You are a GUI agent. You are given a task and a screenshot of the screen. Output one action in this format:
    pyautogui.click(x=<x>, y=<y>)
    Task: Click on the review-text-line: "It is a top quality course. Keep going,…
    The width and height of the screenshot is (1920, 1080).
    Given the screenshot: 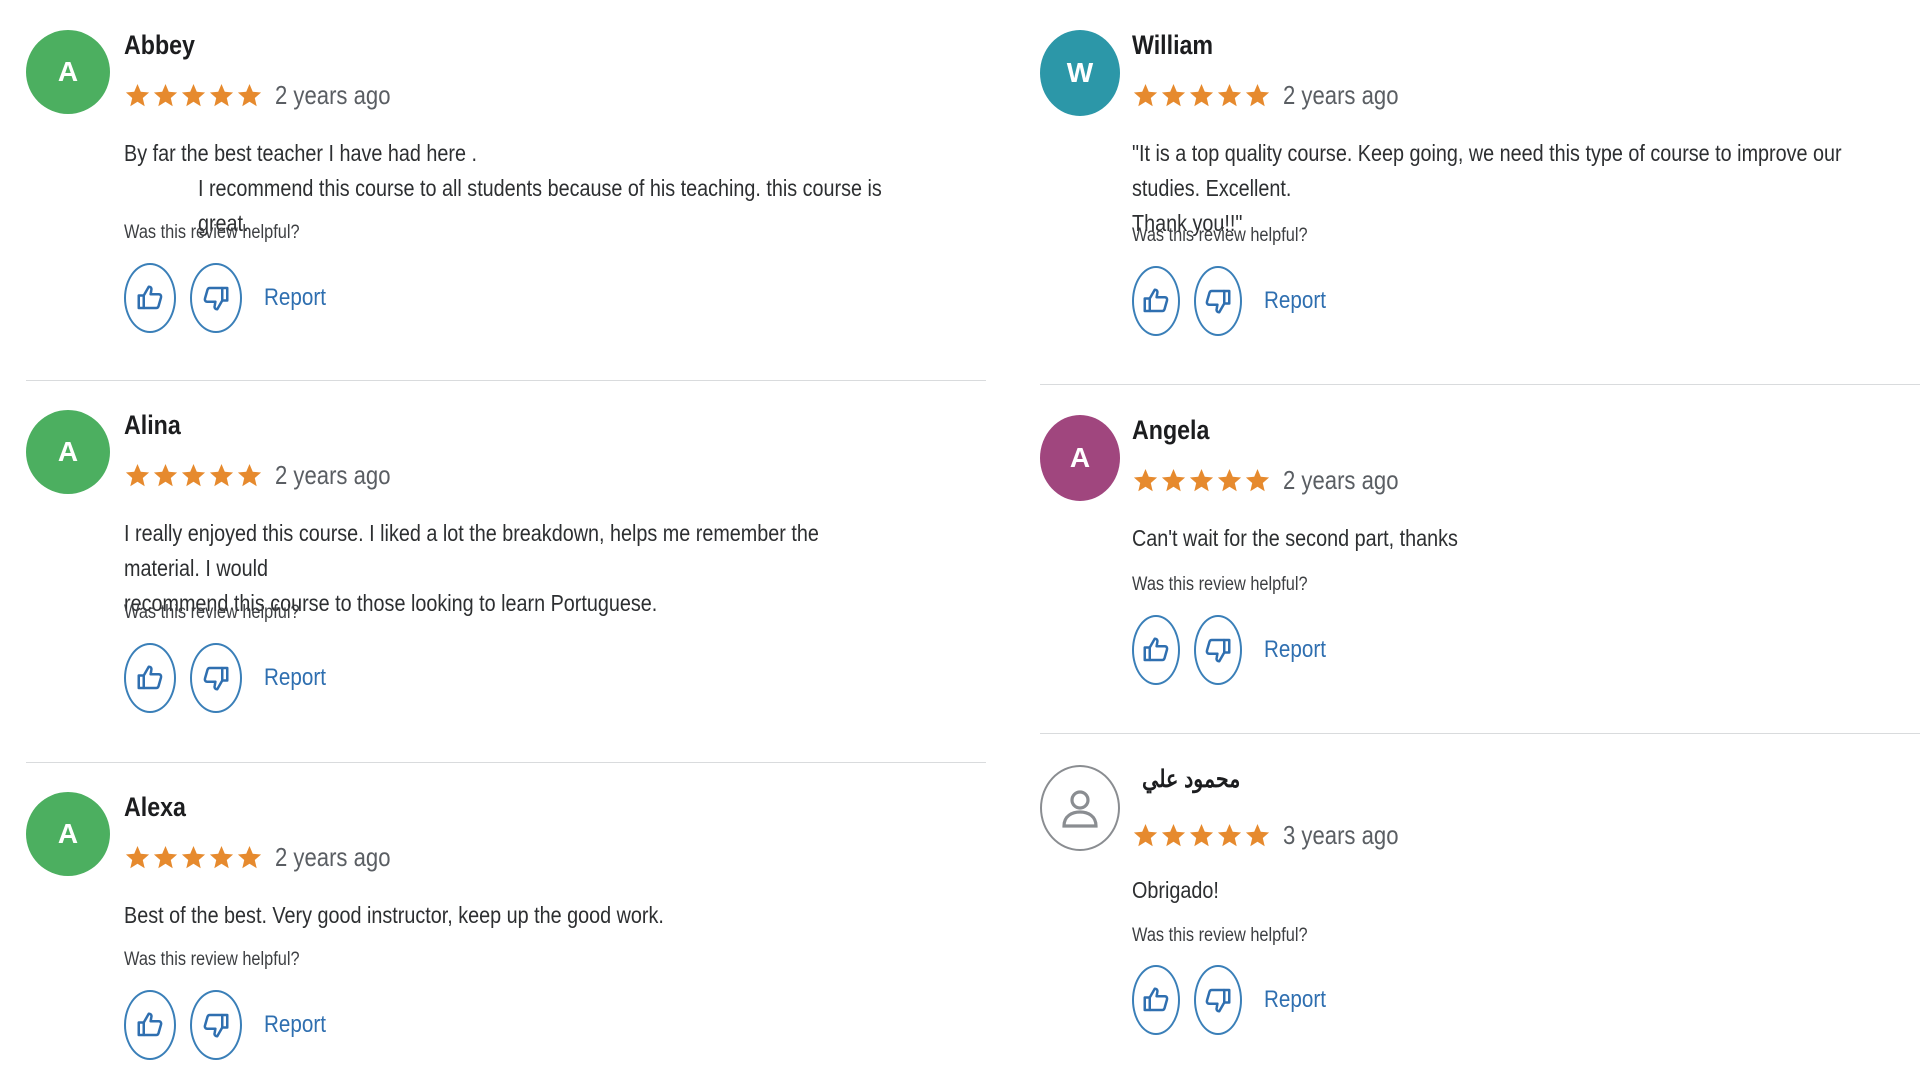 What is the action you would take?
    pyautogui.click(x=1487, y=170)
    